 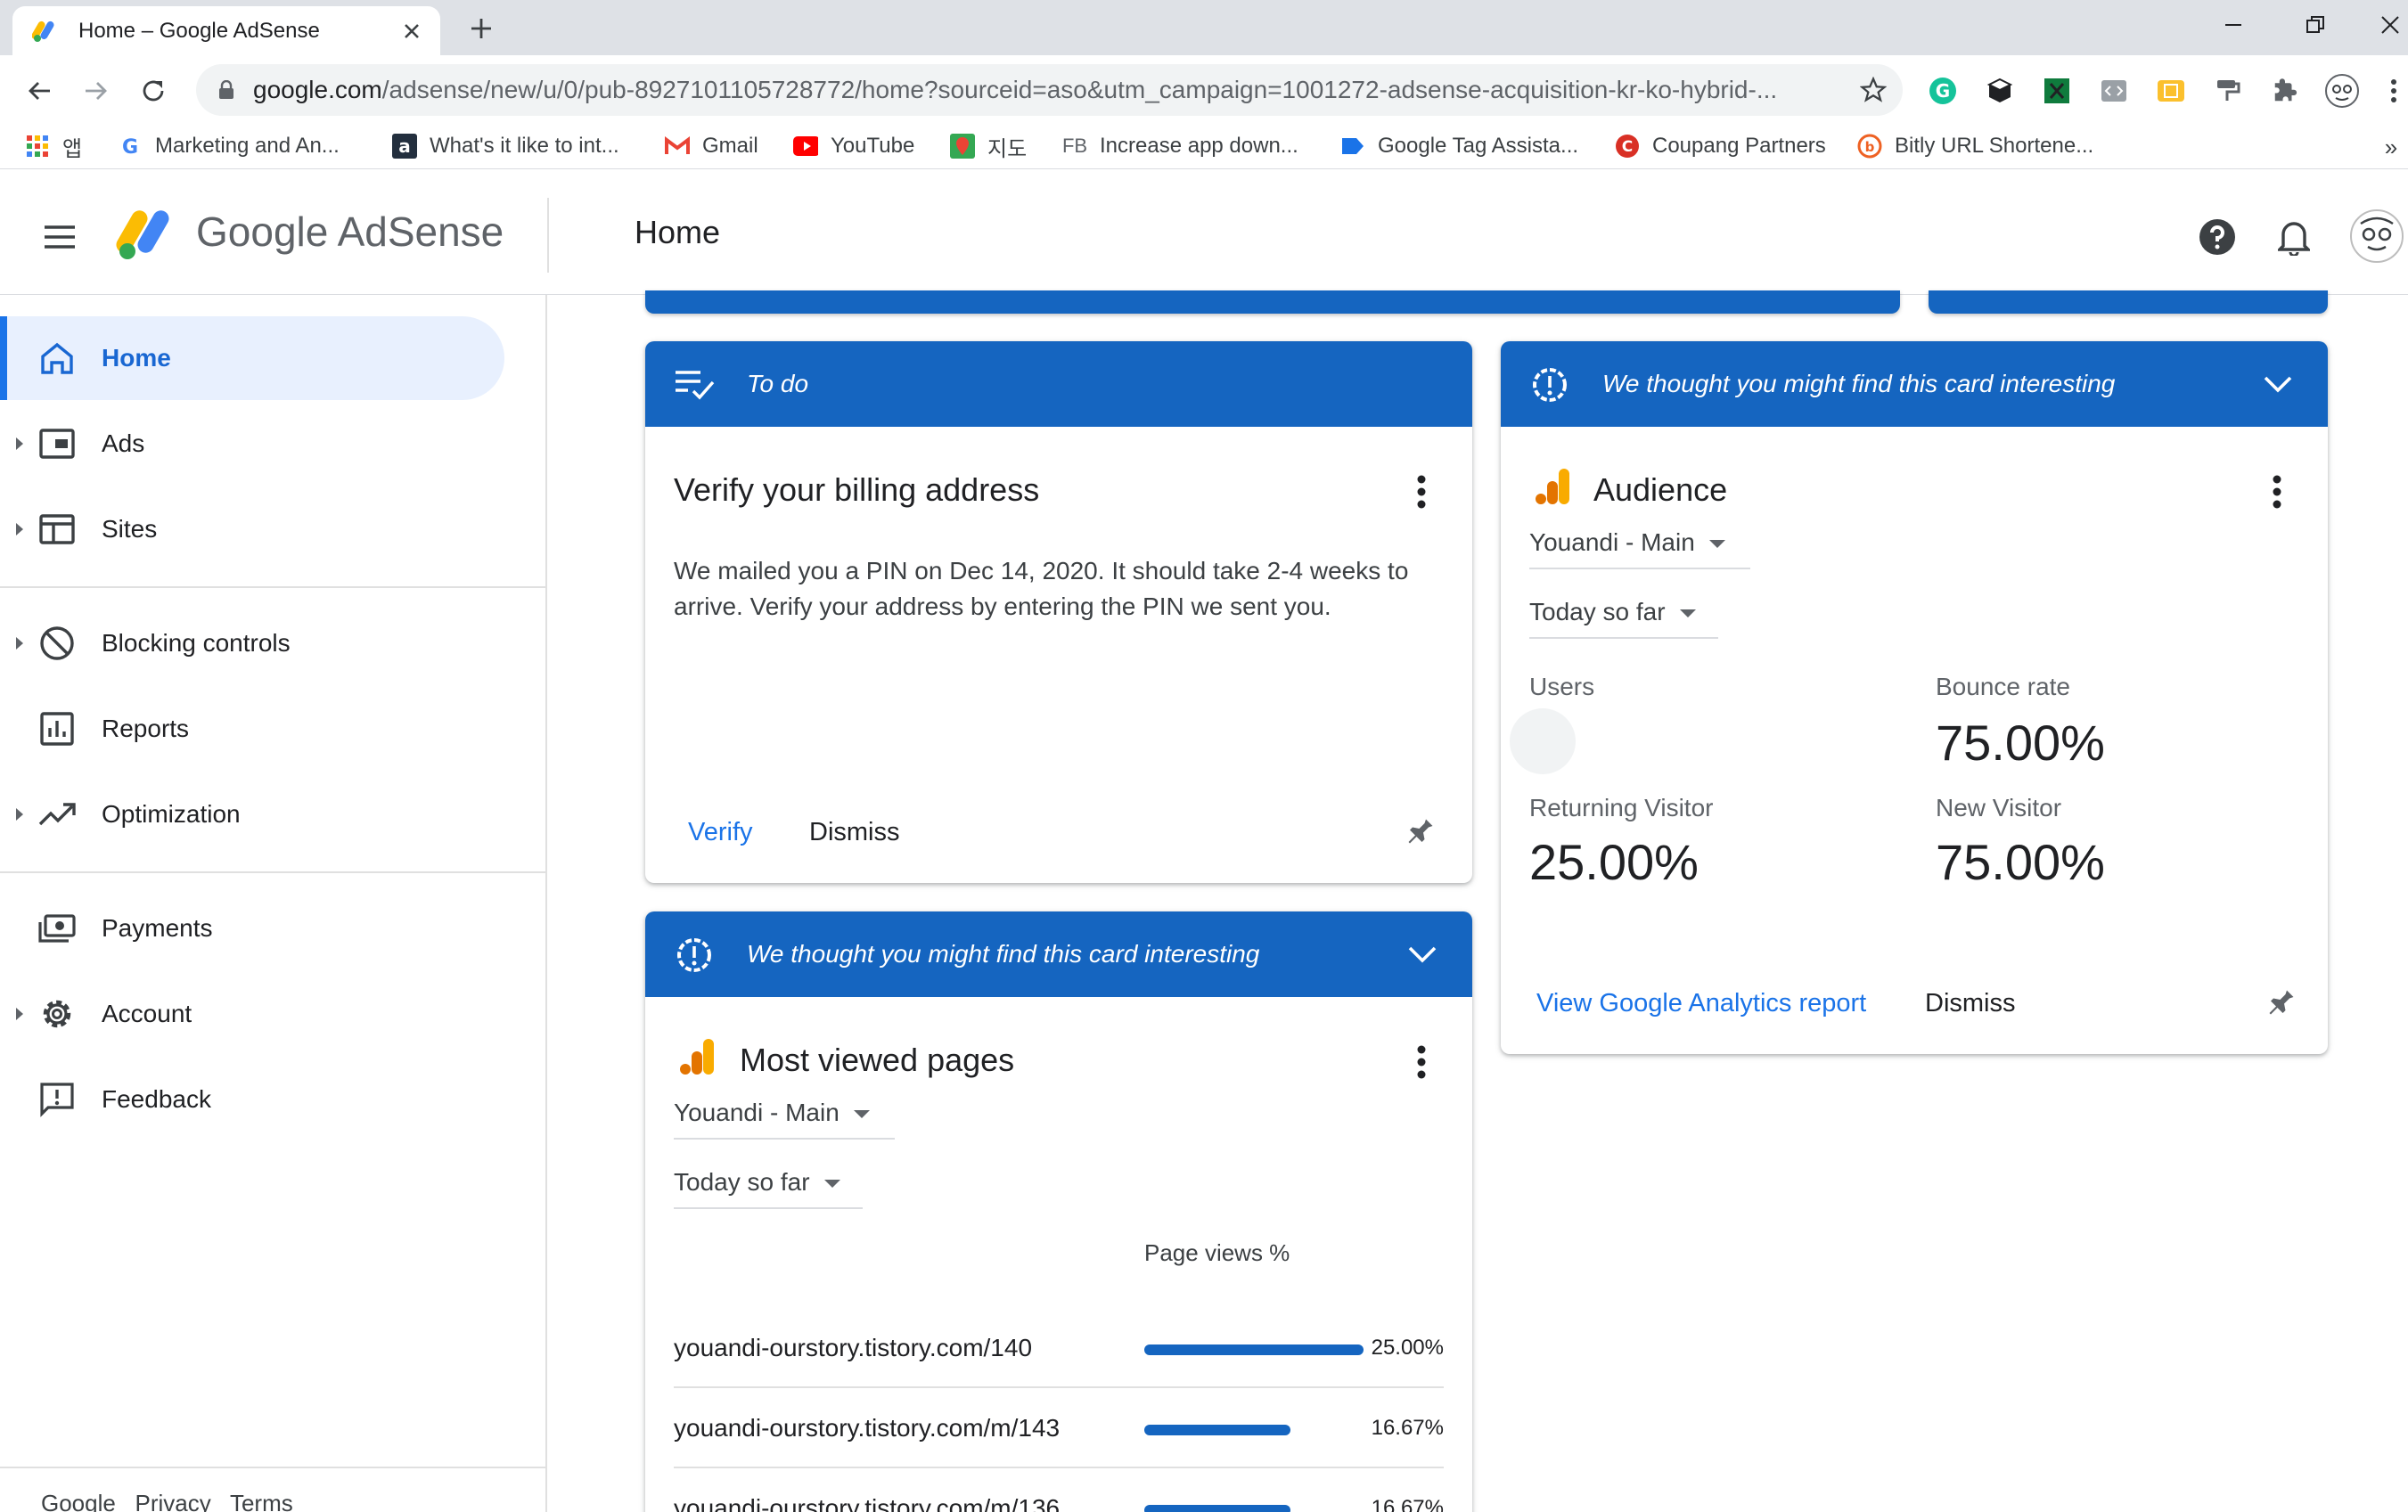 What do you see at coordinates (742, 1182) in the screenshot?
I see `period-dropdown-value: Today so far` at bounding box center [742, 1182].